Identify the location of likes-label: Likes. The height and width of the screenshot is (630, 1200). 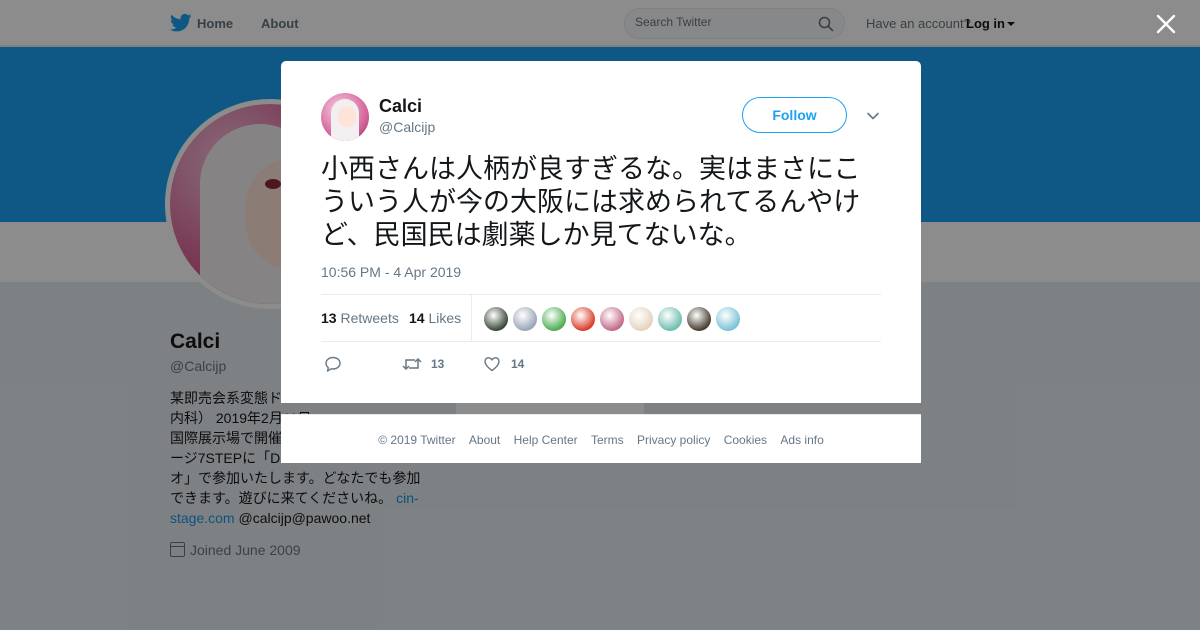
(445, 318).